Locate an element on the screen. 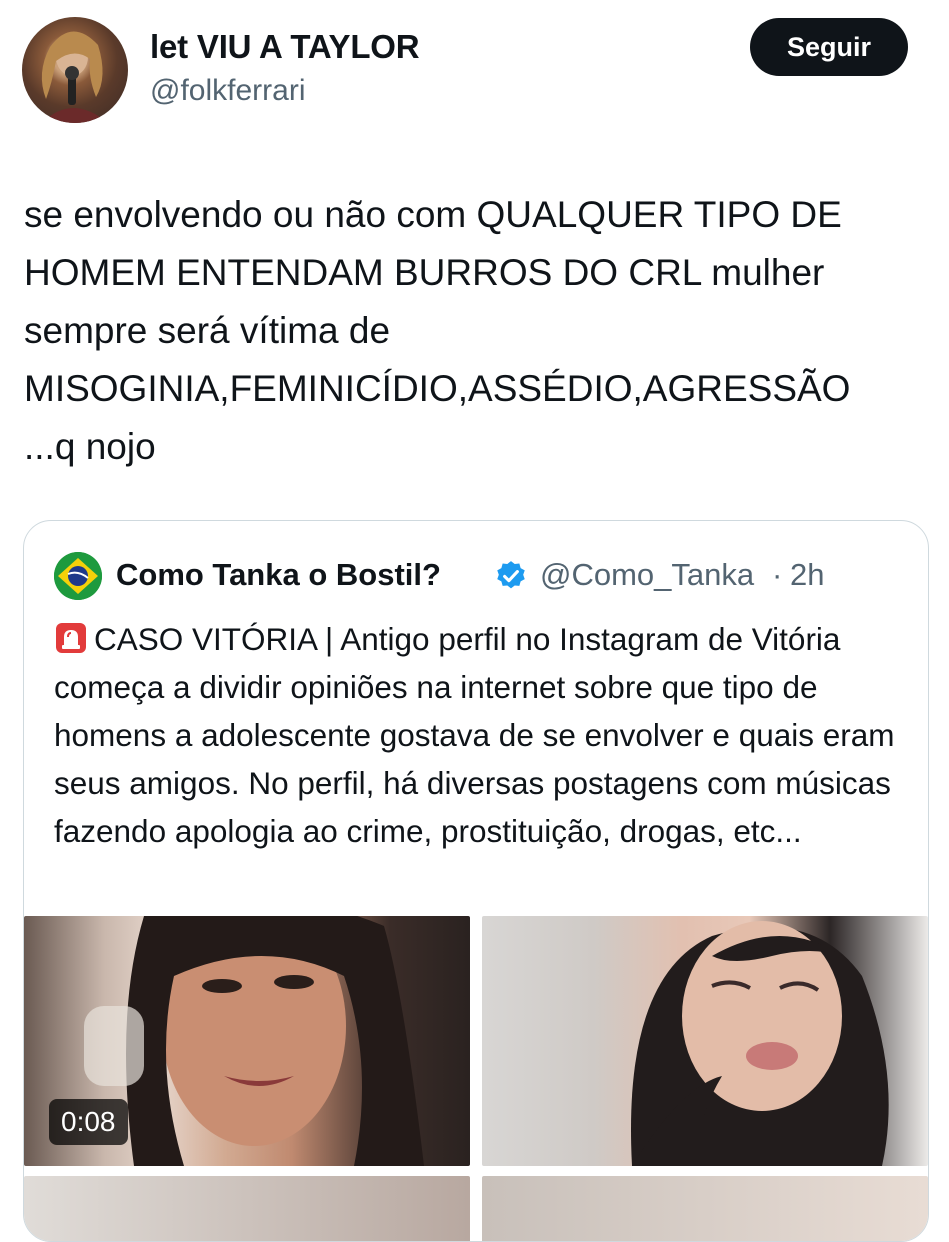 The width and height of the screenshot is (949, 1242). author-avatar is located at coordinates (75, 70).